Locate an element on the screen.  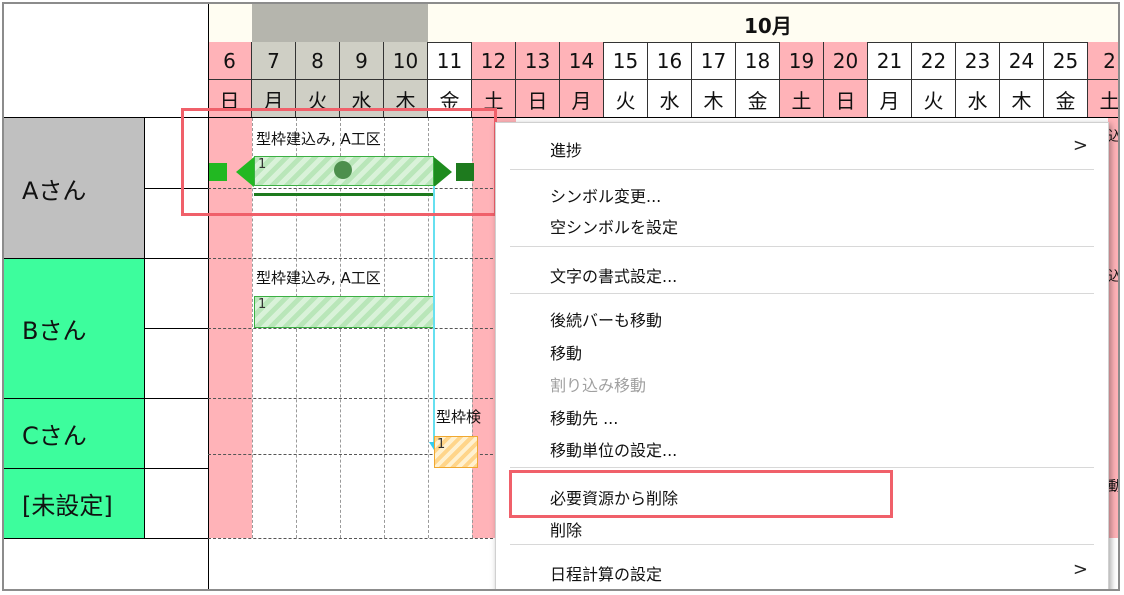
resource-row-c: Cさん is located at coordinates (74, 433).